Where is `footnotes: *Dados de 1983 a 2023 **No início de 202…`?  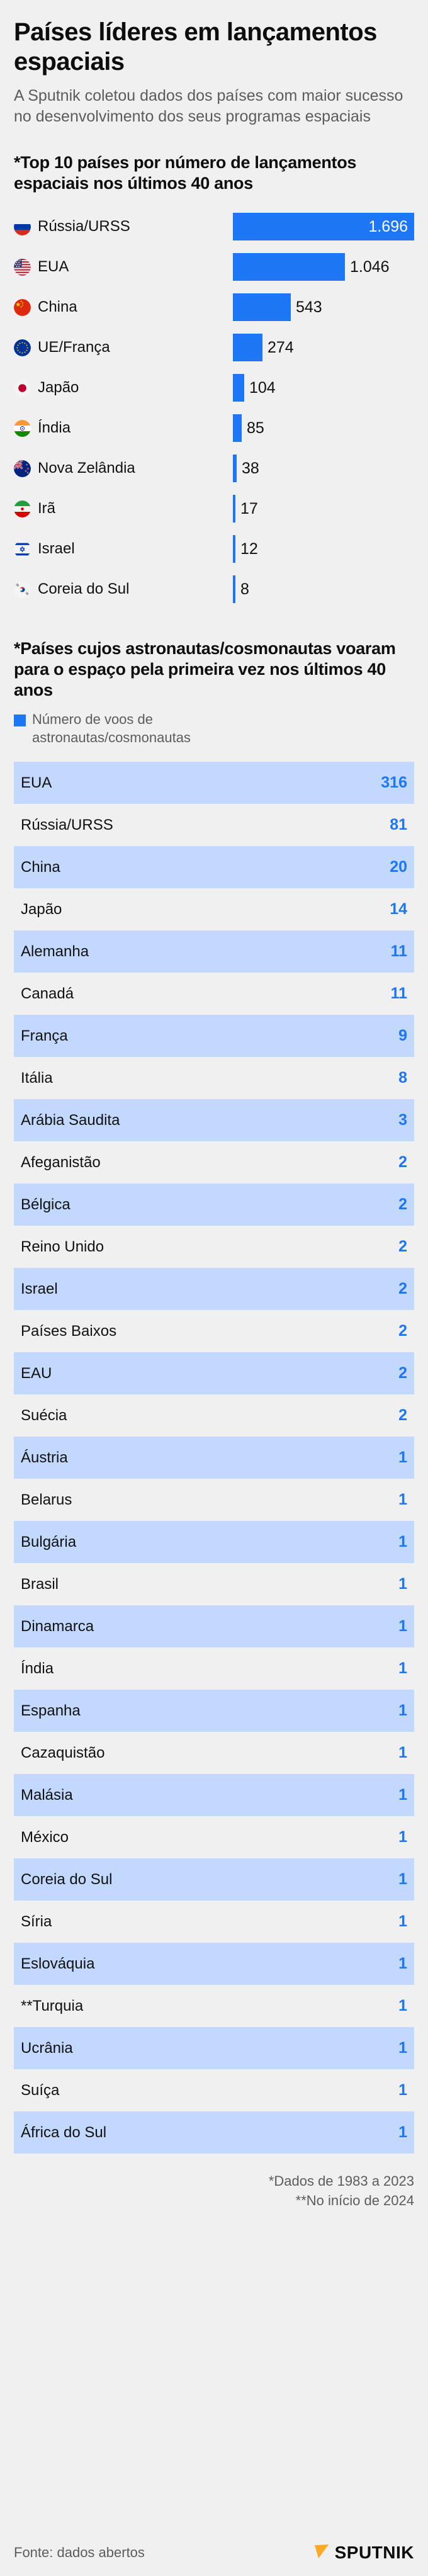
footnotes: *Dados de 1983 a 2023 **No início de 202… is located at coordinates (214, 2190).